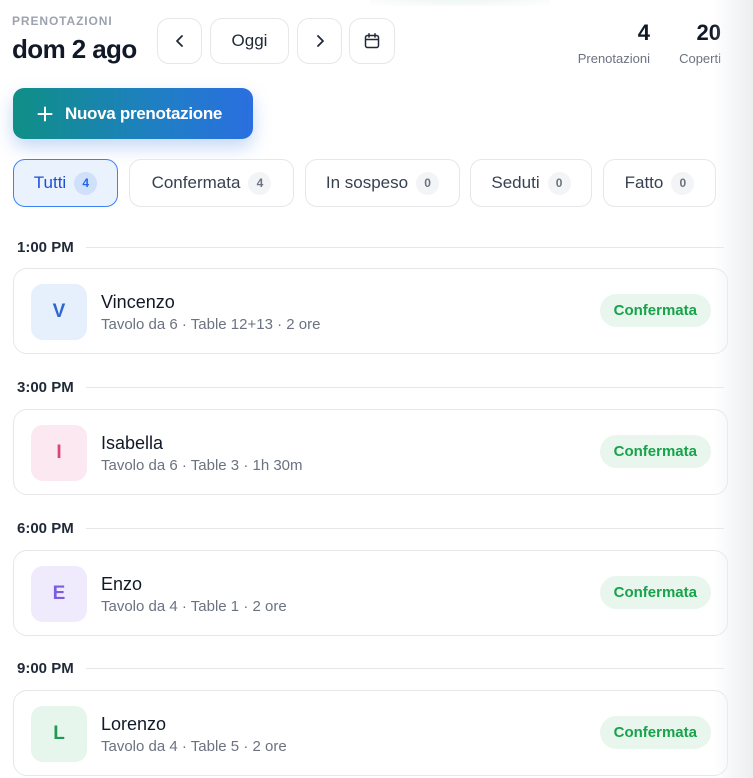 The width and height of the screenshot is (753, 778). I want to click on next-day-button, so click(319, 41).